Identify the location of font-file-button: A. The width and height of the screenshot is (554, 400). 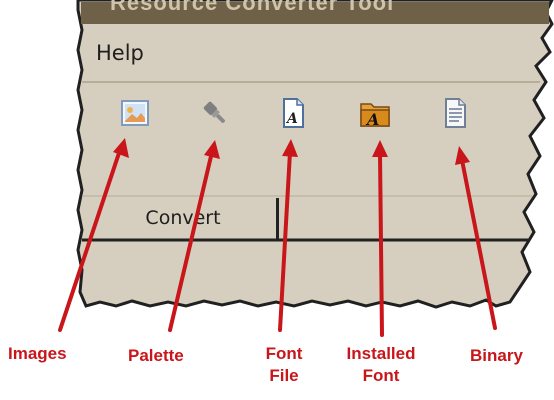
(293, 113).